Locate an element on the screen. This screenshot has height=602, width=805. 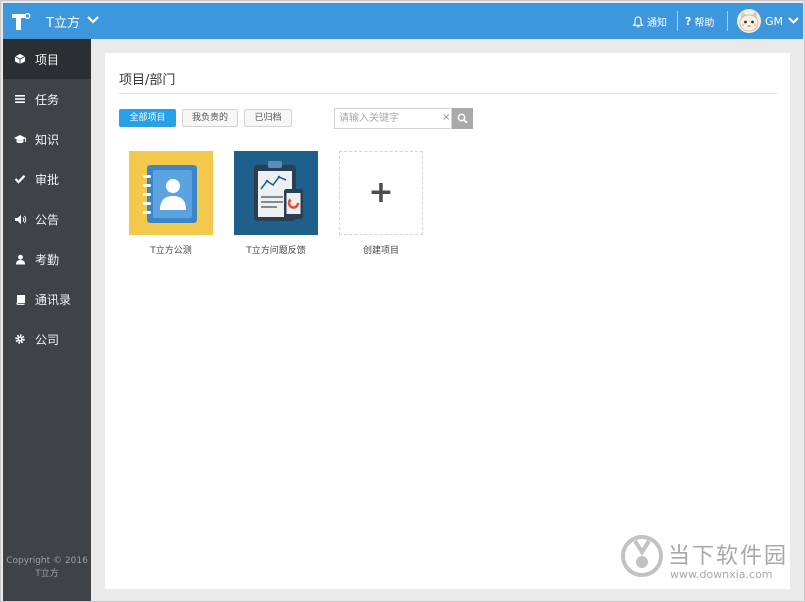
create-project-label: 创建项目 is located at coordinates (381, 249).